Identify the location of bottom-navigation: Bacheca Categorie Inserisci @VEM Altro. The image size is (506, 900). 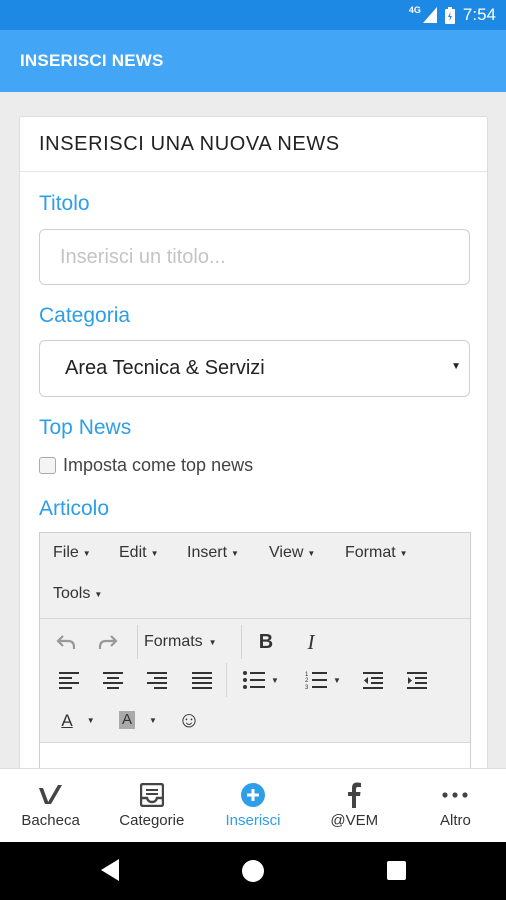
(253, 805).